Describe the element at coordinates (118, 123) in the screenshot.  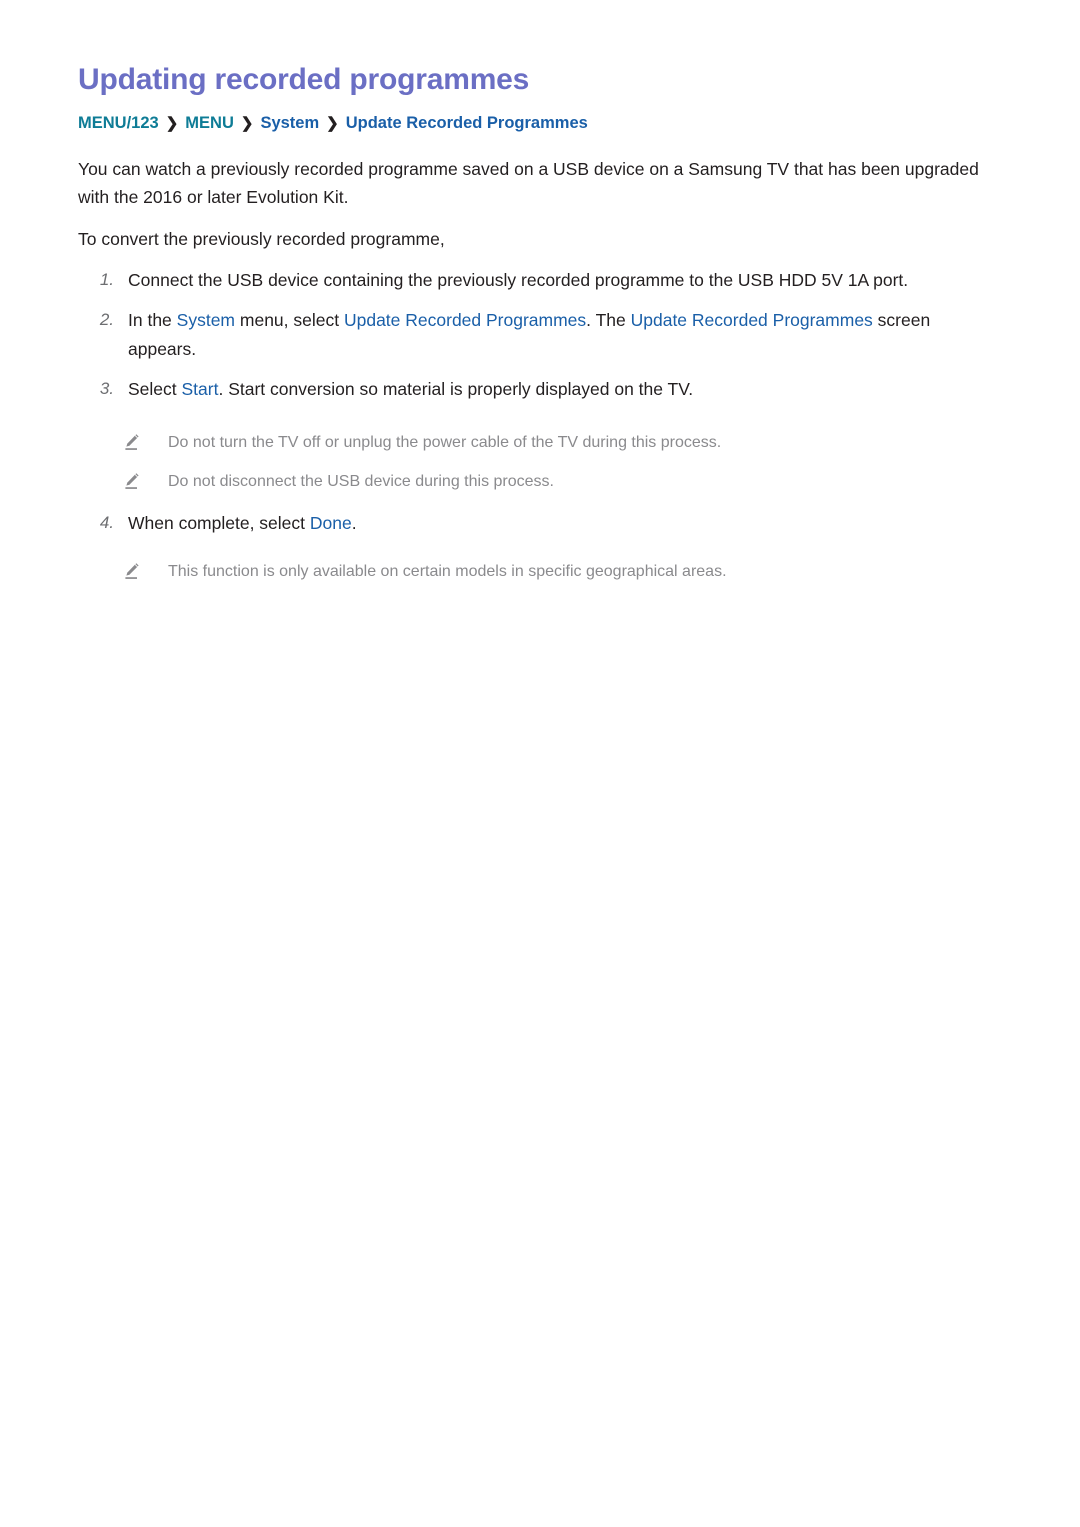
I see `breadcrumb-item-menu123: MENU/123` at that location.